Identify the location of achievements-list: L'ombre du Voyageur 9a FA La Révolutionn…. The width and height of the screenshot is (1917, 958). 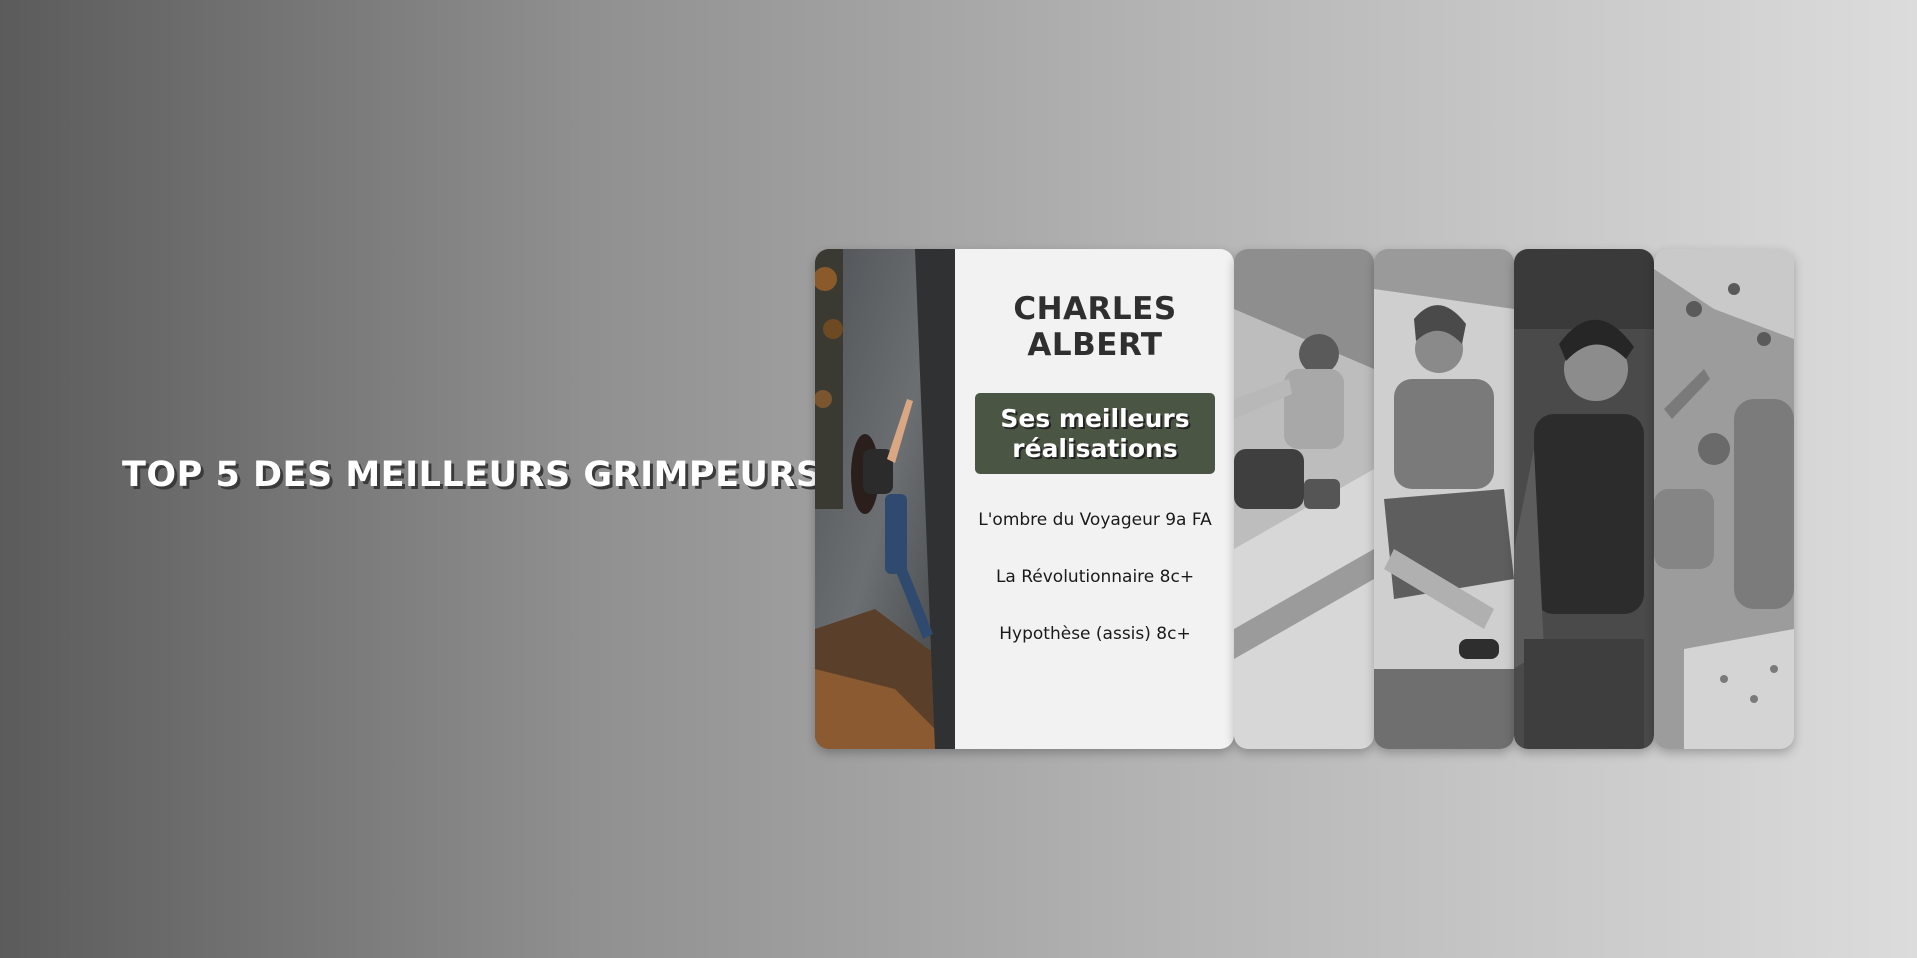
(1095, 577).